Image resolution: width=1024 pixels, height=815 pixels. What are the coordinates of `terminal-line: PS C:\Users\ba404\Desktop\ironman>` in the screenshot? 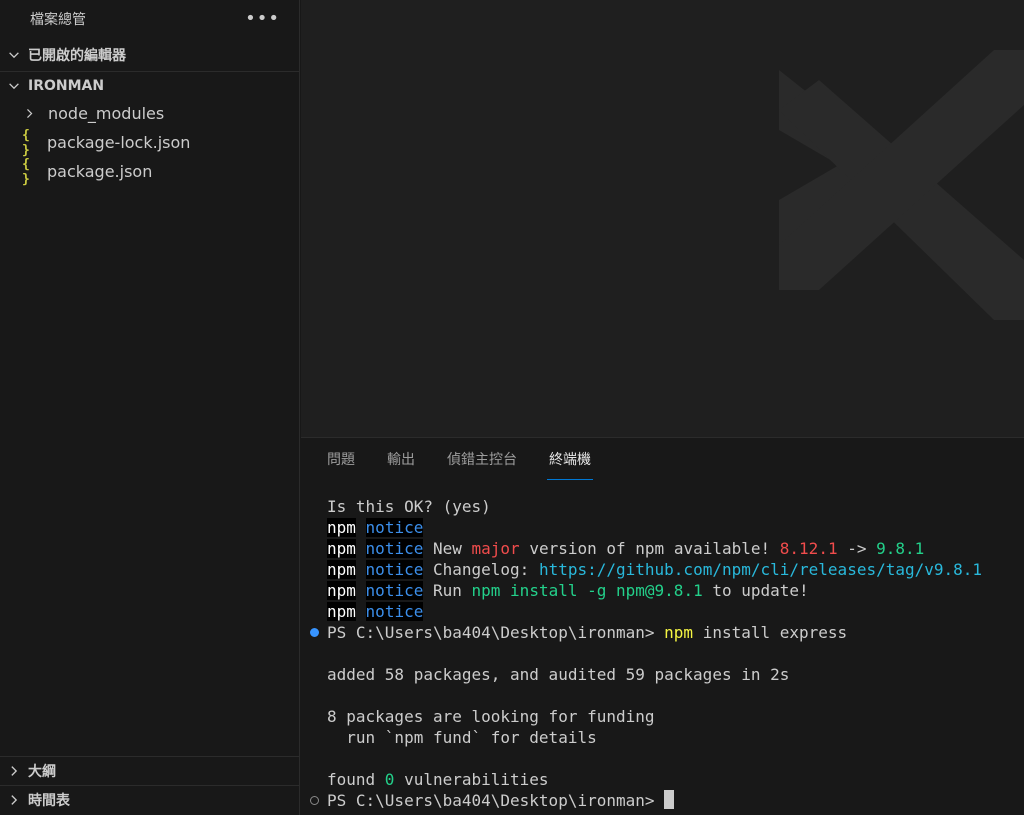 It's located at (662, 800).